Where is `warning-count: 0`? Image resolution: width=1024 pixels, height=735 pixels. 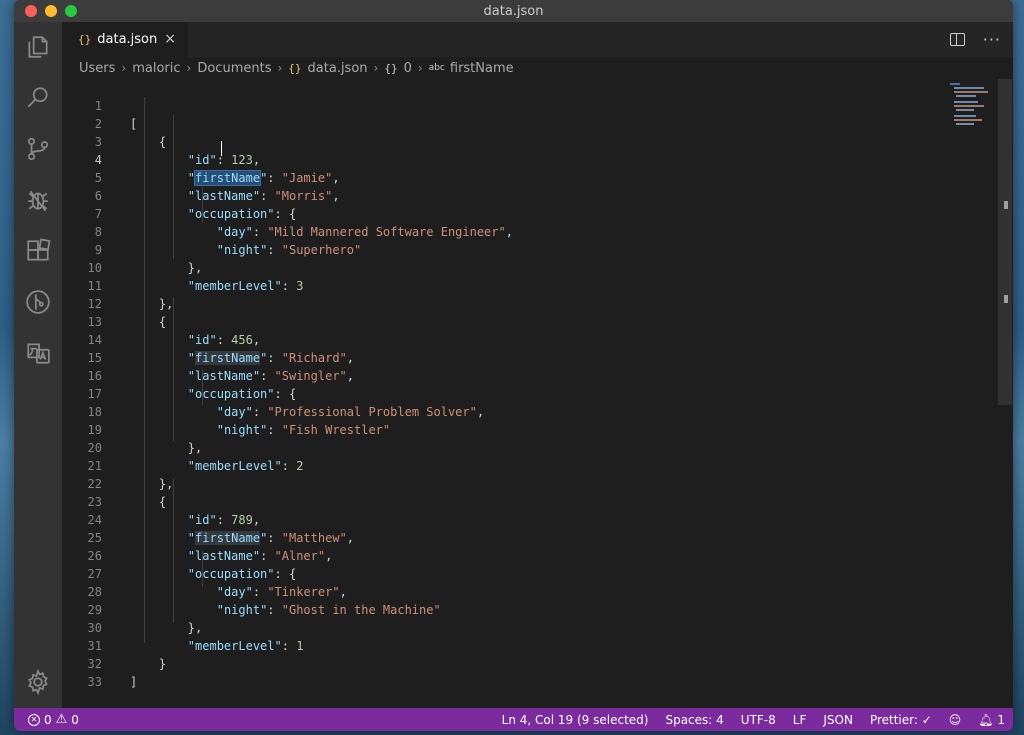
warning-count: 0 is located at coordinates (75, 719).